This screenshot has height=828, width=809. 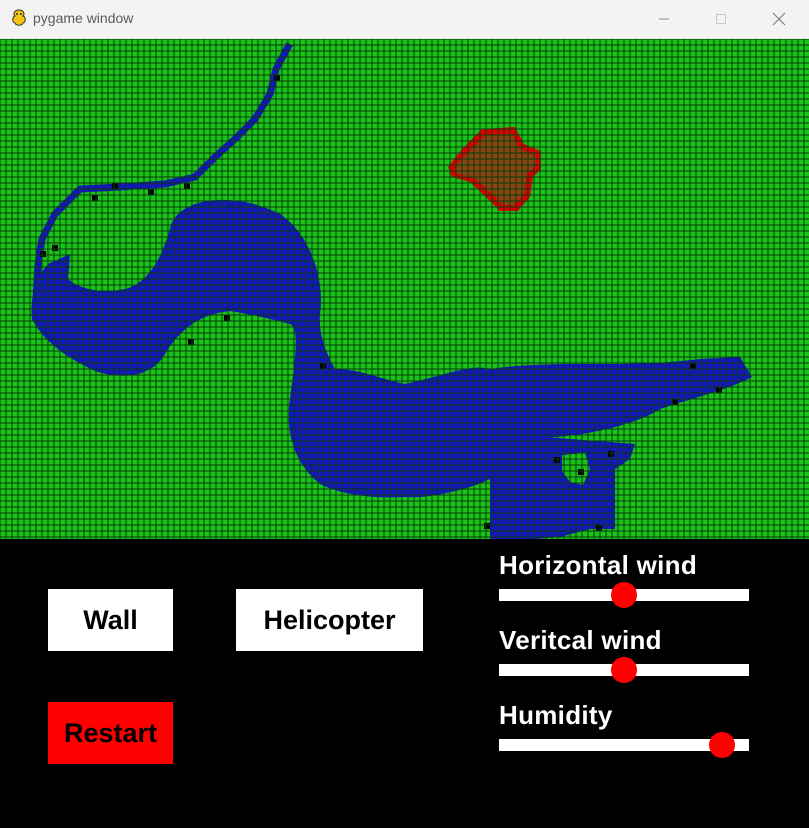 I want to click on vertical-wind-knob, so click(x=624, y=670).